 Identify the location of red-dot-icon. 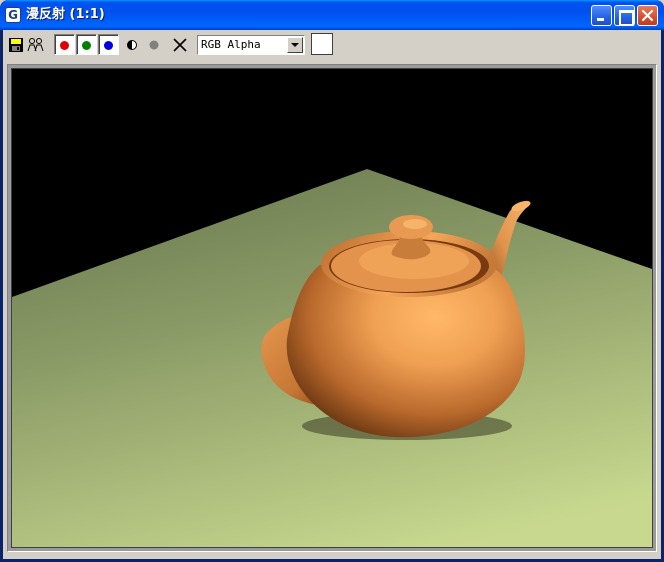
(64, 45).